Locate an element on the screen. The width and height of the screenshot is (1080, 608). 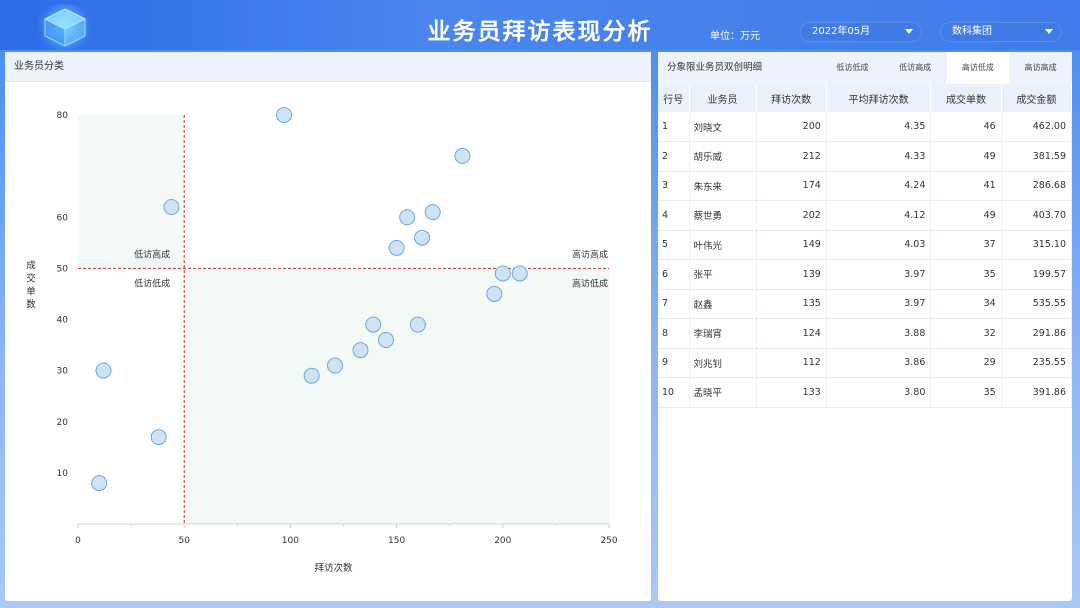
company-select-value: 数科集团 is located at coordinates (972, 31).